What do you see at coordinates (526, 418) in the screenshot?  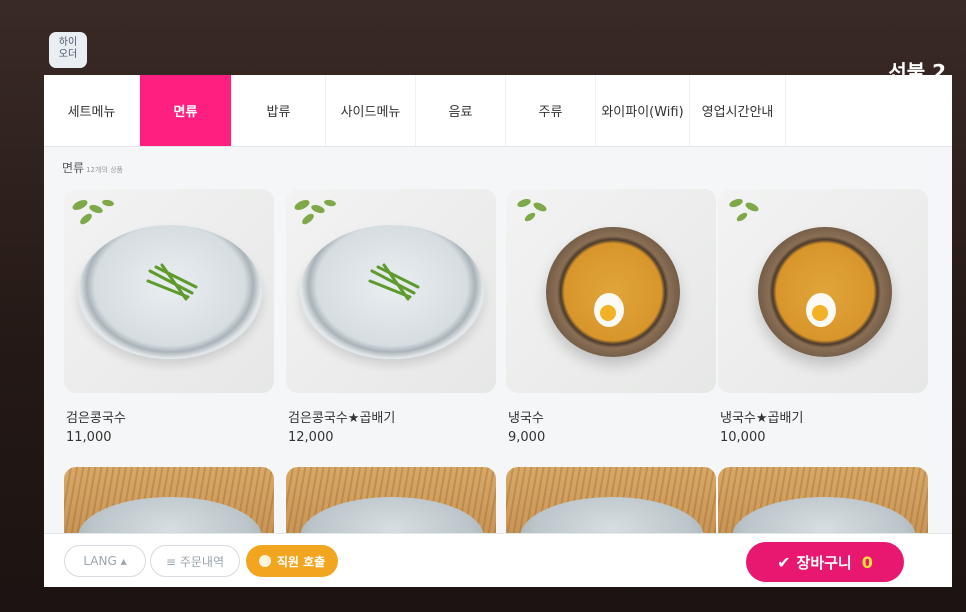 I see `product-name: 냉국수` at bounding box center [526, 418].